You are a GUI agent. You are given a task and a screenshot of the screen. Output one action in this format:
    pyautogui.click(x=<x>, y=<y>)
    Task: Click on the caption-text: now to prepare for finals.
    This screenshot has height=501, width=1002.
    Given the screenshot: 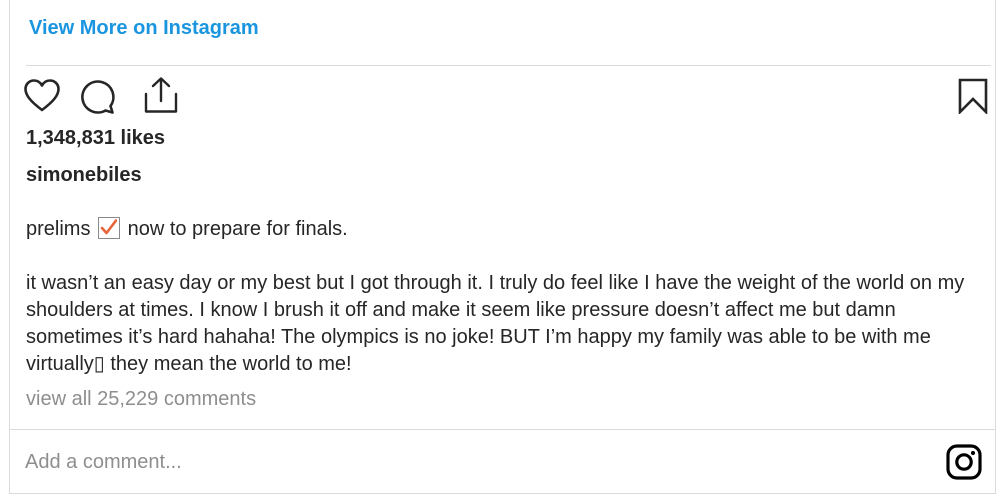 What is the action you would take?
    pyautogui.click(x=237, y=229)
    